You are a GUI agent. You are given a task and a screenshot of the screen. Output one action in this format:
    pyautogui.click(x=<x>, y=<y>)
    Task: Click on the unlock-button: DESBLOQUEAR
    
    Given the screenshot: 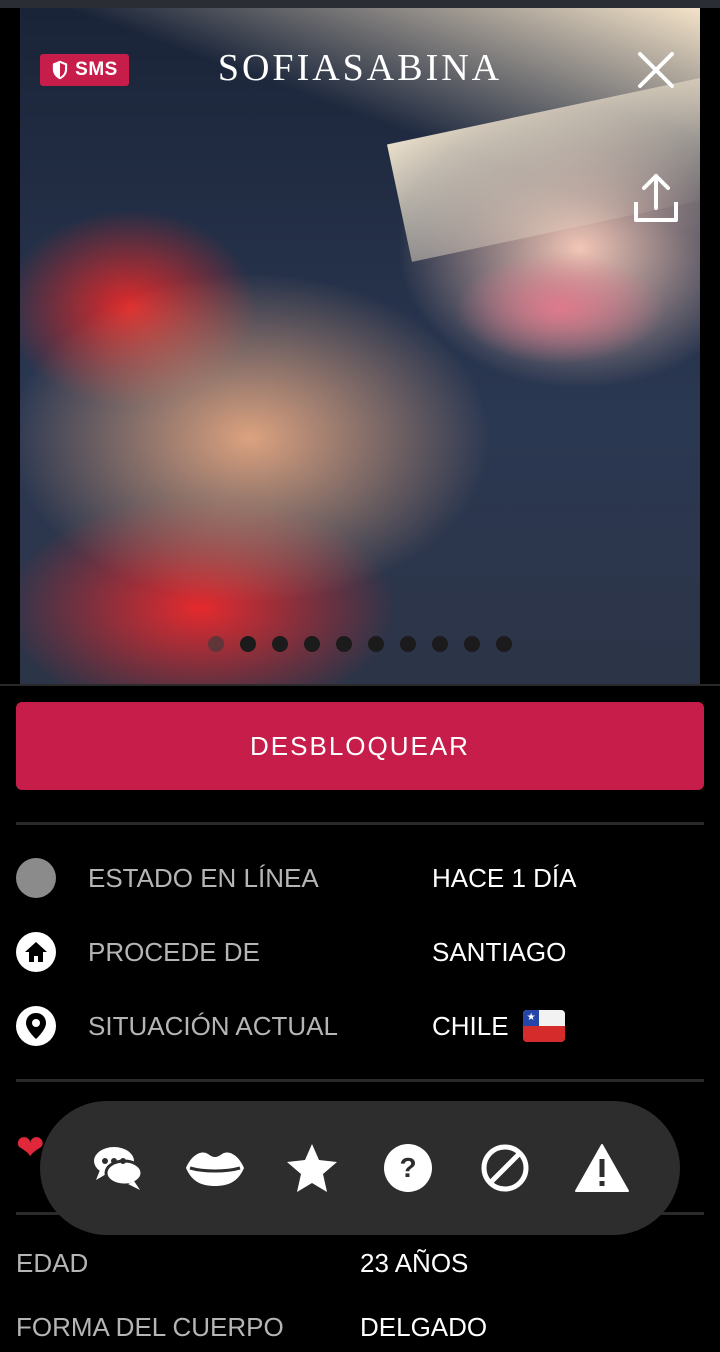 What is the action you would take?
    pyautogui.click(x=360, y=746)
    